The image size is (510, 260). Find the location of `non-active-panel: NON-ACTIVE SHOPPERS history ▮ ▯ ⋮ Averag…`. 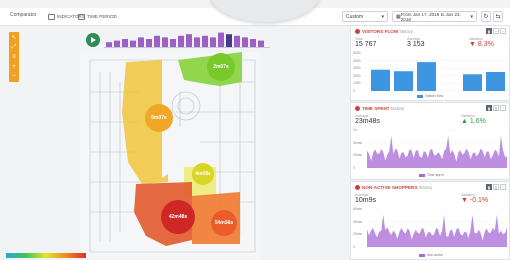

non-active-panel: NON-ACTIVE SHOPPERS history ▮ ▯ ⋮ Averag… is located at coordinates (430, 220).